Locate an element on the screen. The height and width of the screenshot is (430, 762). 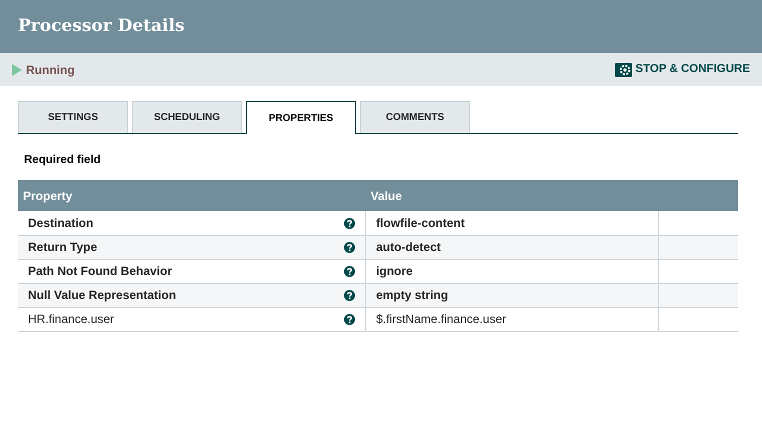
status-label: Running is located at coordinates (50, 70).